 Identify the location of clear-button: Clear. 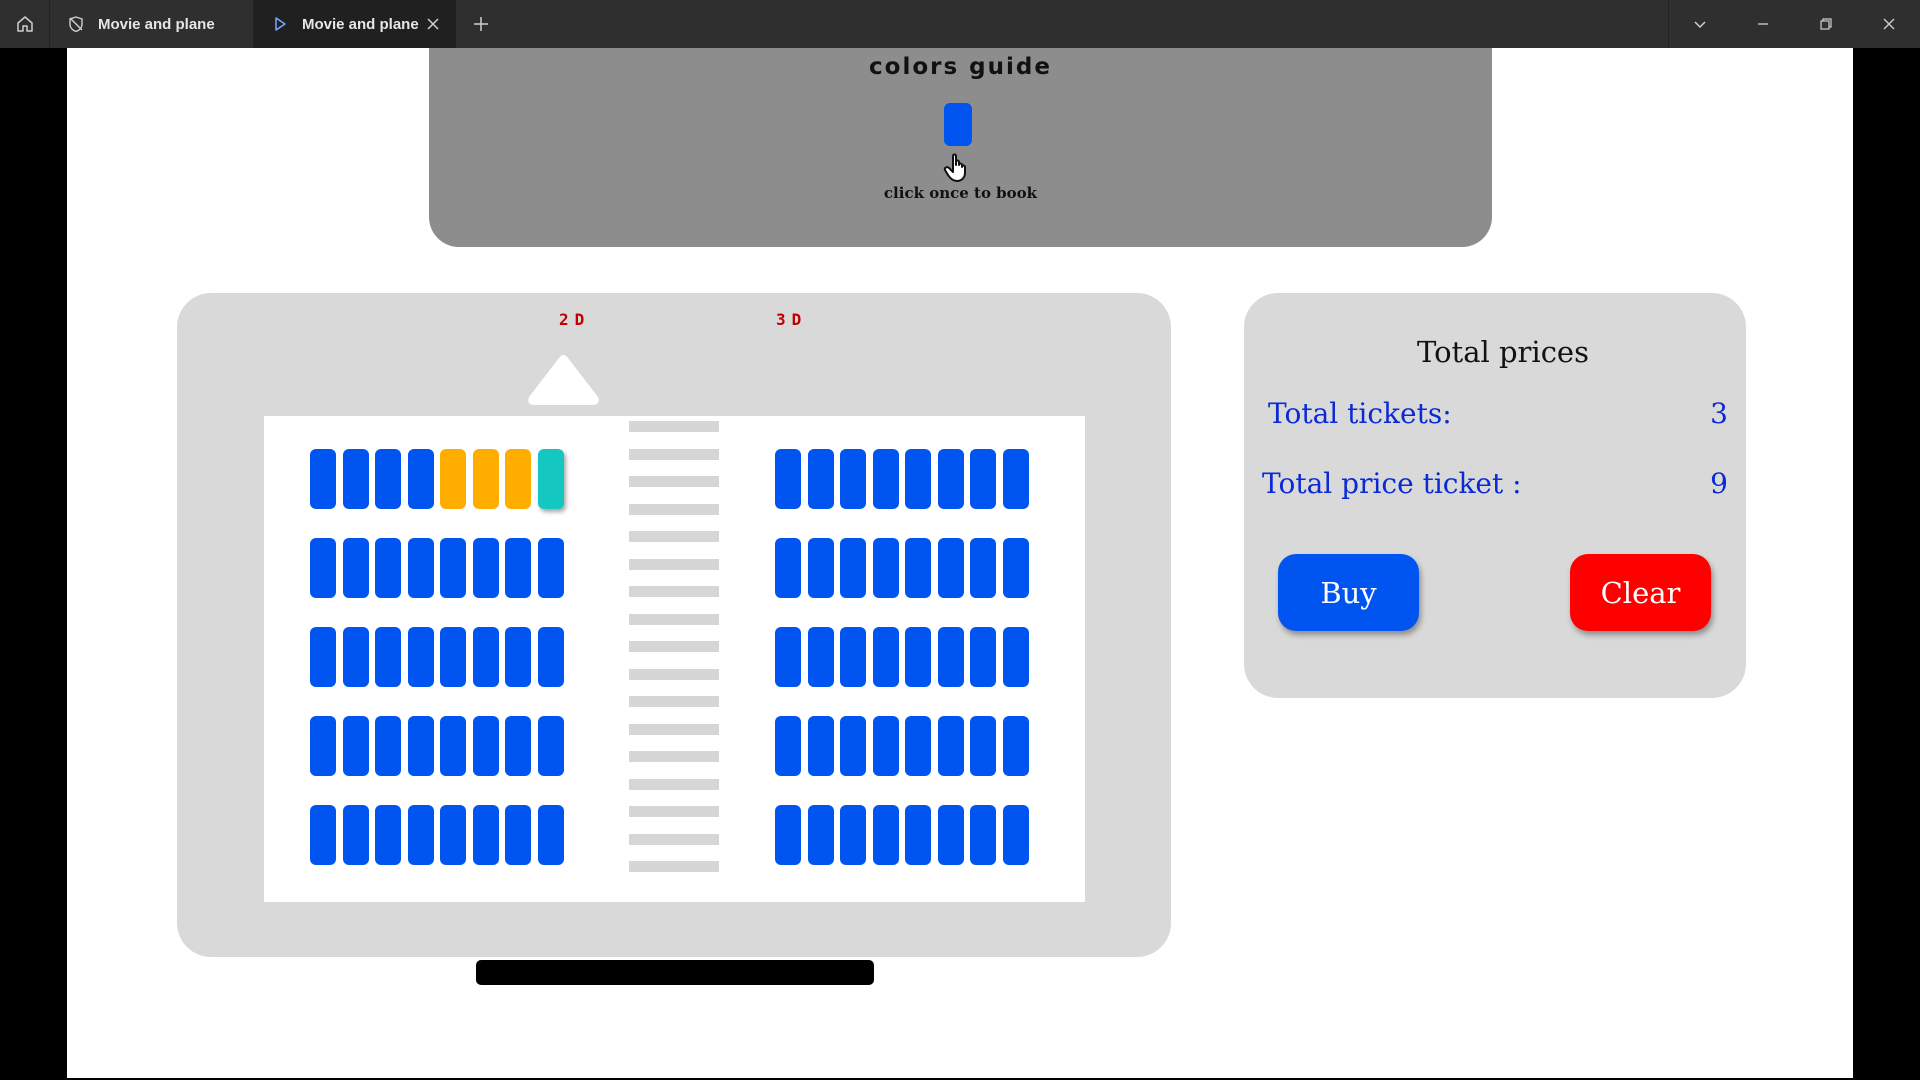
(1640, 592).